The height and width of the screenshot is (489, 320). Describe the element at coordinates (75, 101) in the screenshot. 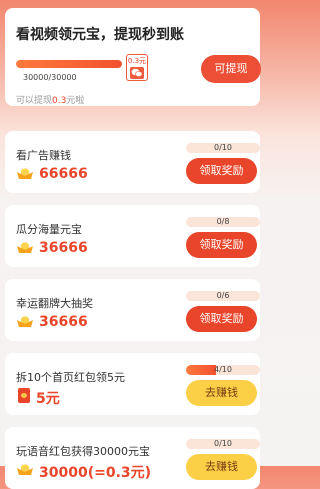

I see `hint-suffix: 元啦` at that location.